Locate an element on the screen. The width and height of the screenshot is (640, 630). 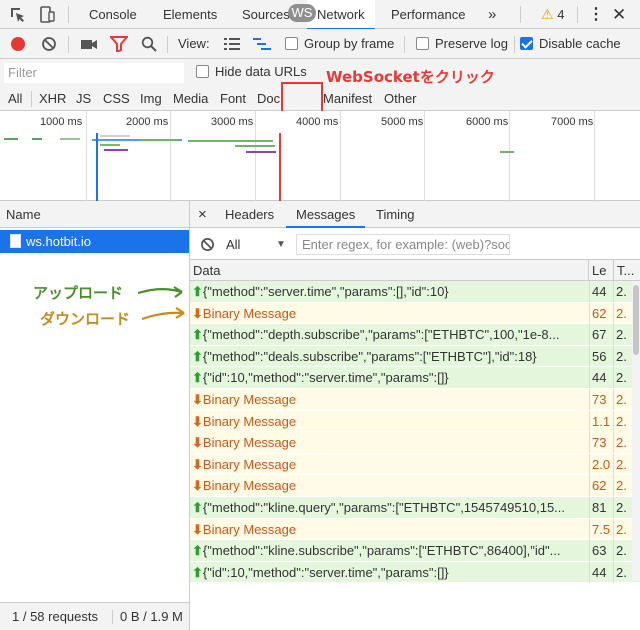
clear-messages-icon is located at coordinates (207, 244).